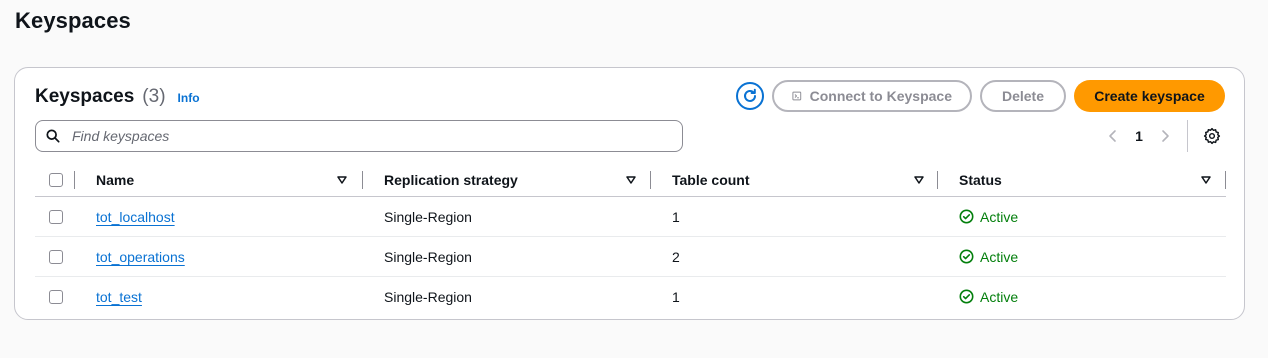 The height and width of the screenshot is (358, 1268). I want to click on refresh-button, so click(750, 96).